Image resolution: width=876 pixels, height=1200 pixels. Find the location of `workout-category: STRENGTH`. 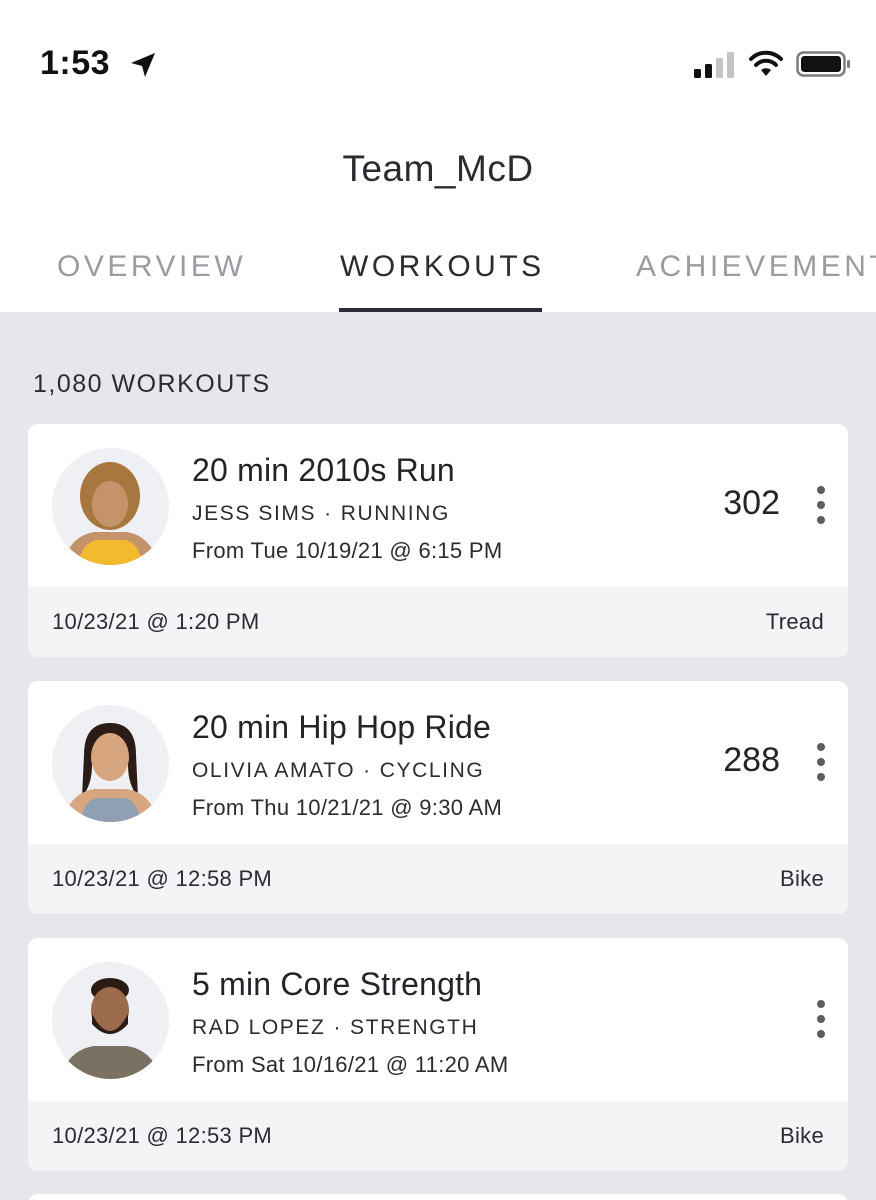

workout-category: STRENGTH is located at coordinates (414, 1027).